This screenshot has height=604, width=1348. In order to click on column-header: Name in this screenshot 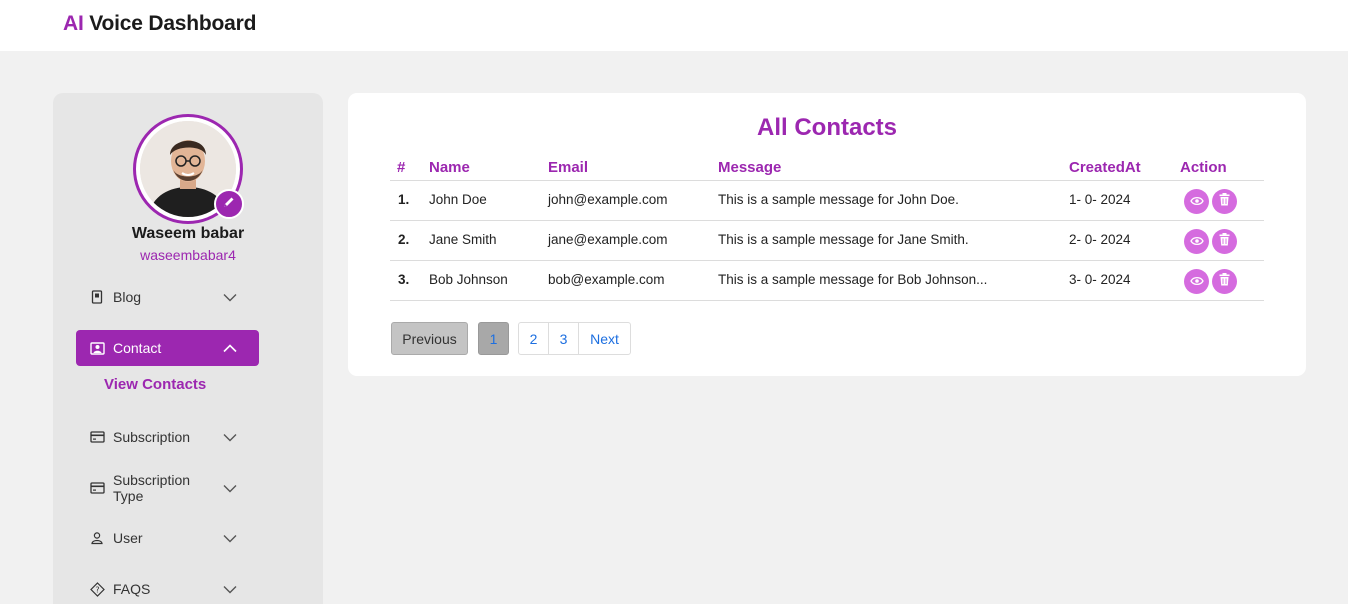, I will do `click(449, 167)`.